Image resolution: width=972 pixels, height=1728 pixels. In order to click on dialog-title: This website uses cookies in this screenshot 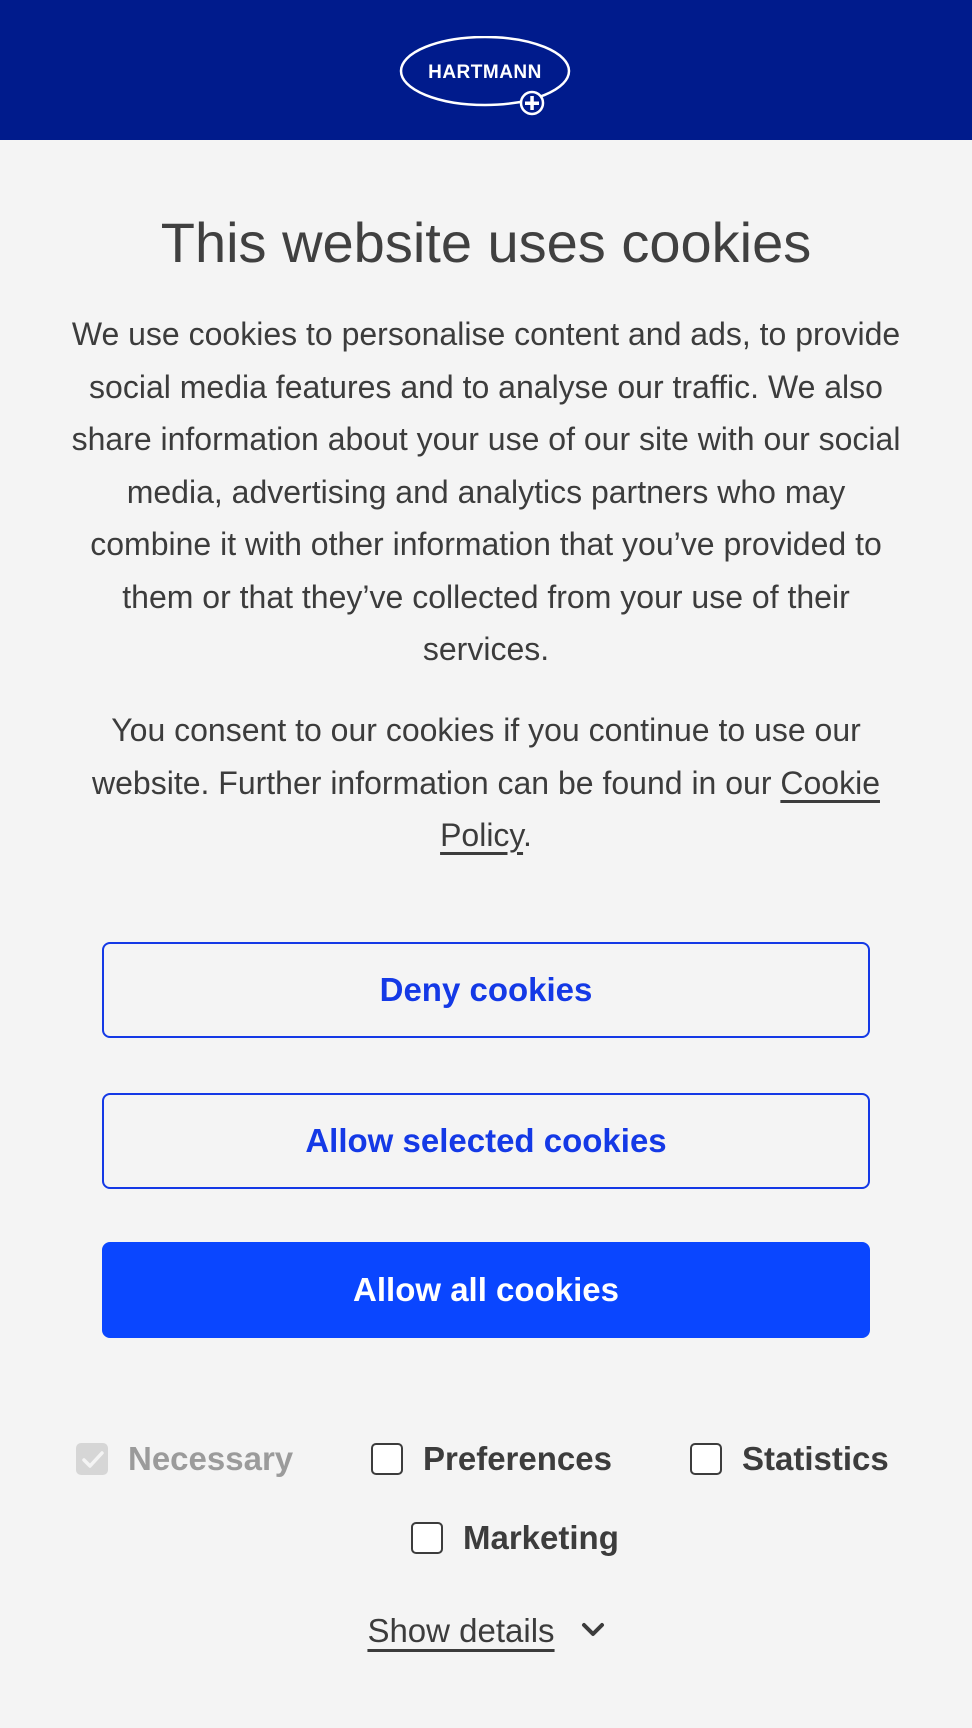, I will do `click(486, 242)`.